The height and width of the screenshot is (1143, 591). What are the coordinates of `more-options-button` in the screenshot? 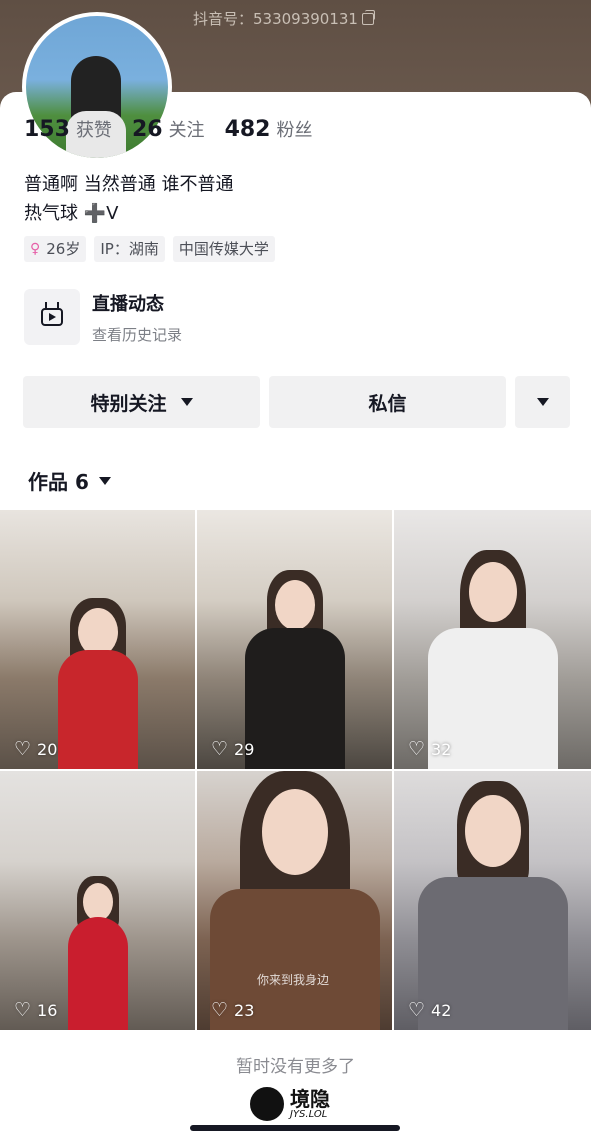 It's located at (542, 402).